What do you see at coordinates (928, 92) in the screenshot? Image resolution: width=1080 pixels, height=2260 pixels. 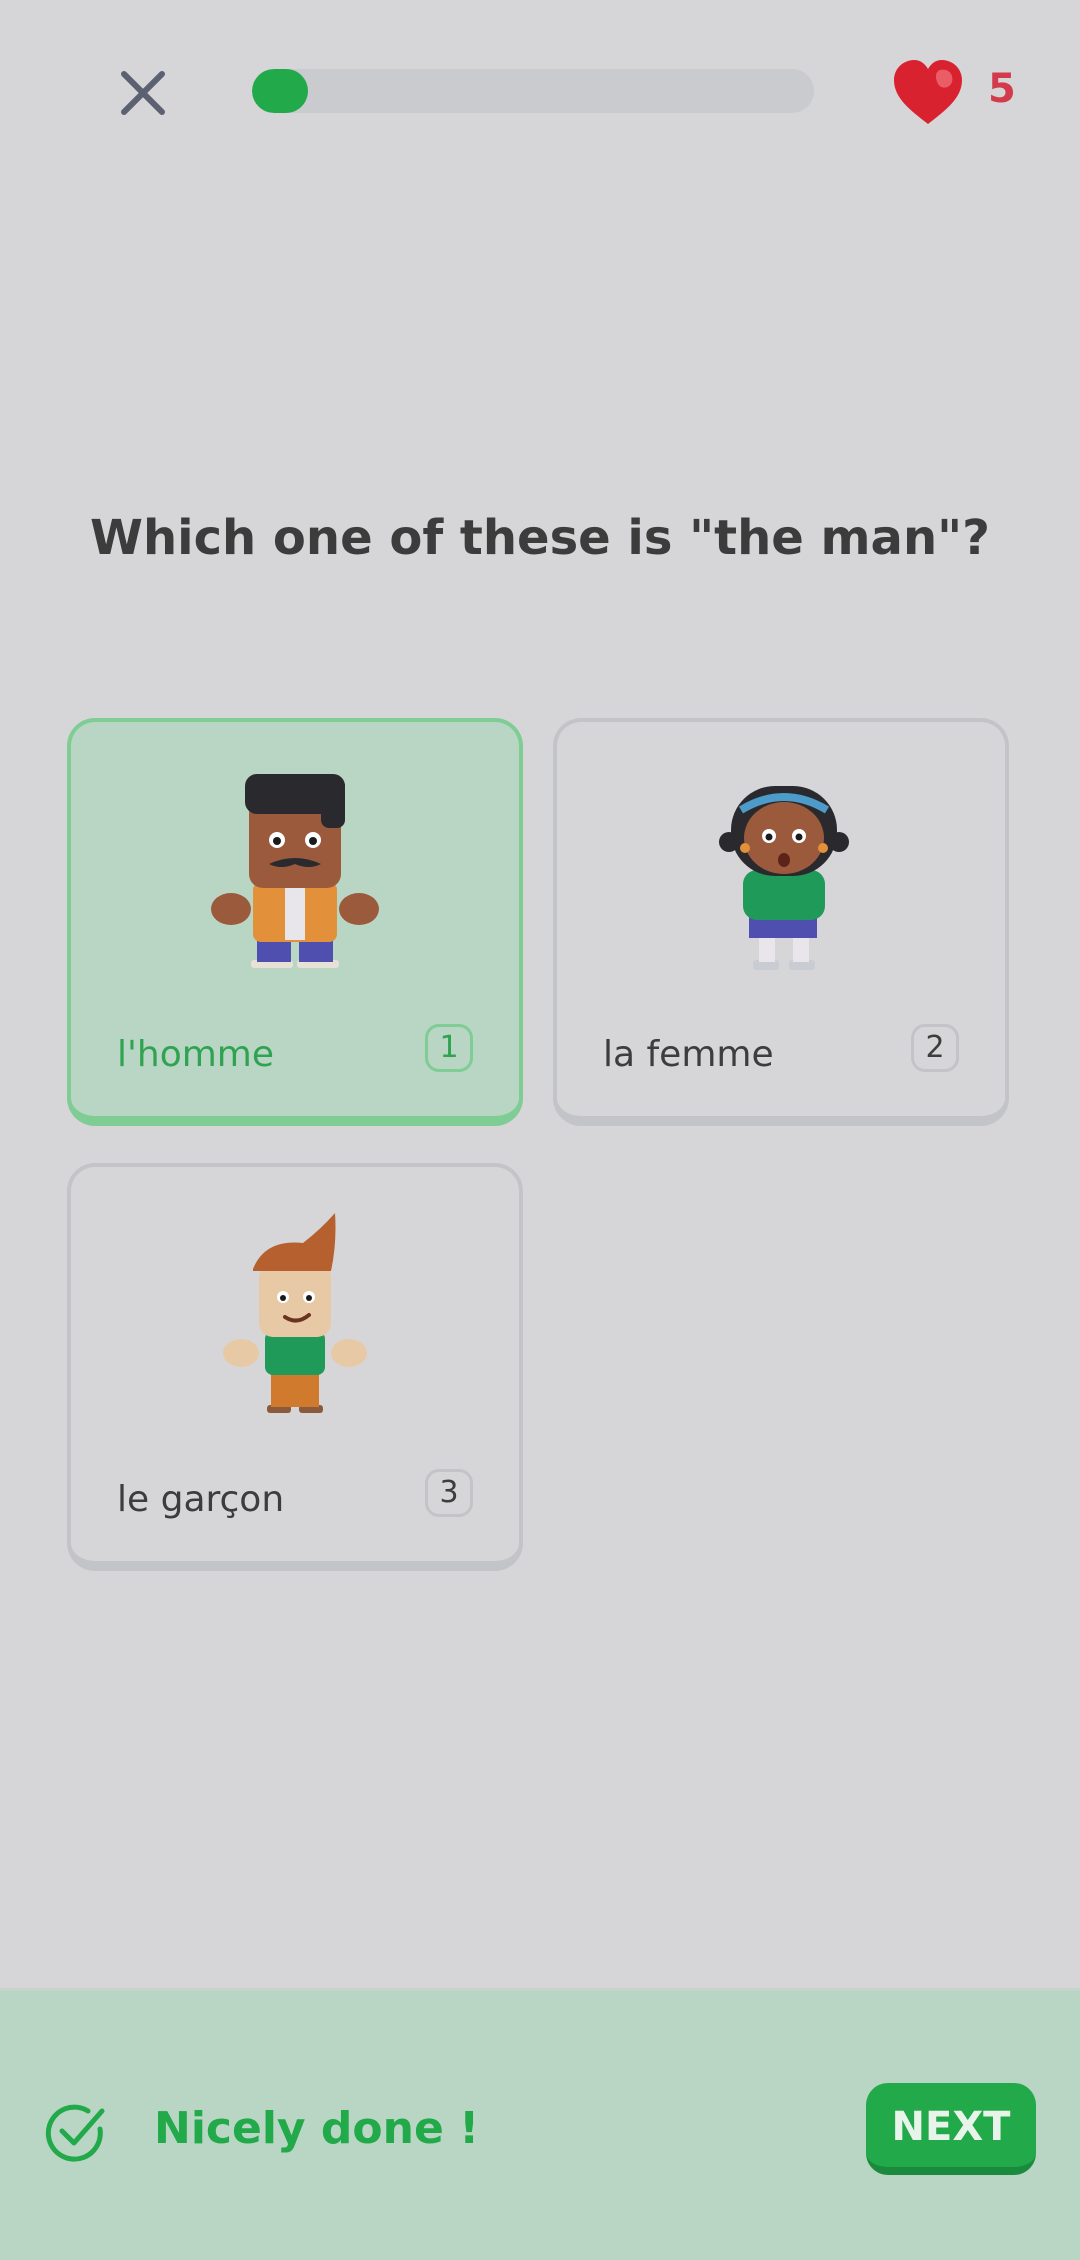 I see `heart-icon` at bounding box center [928, 92].